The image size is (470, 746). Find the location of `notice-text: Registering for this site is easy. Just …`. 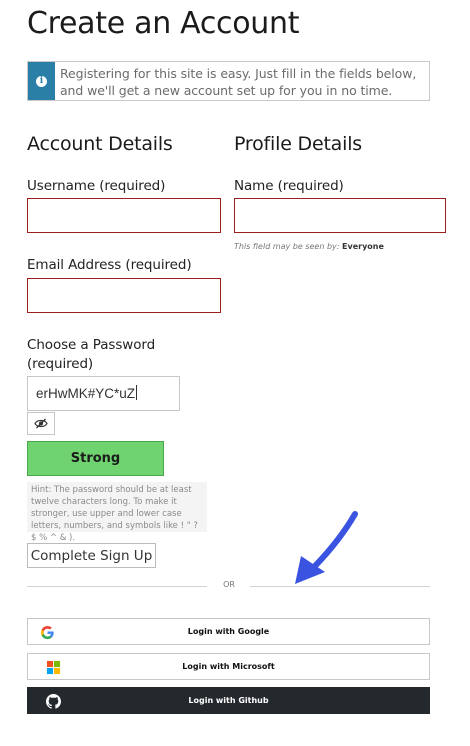

notice-text: Registering for this site is easy. Just … is located at coordinates (238, 81).